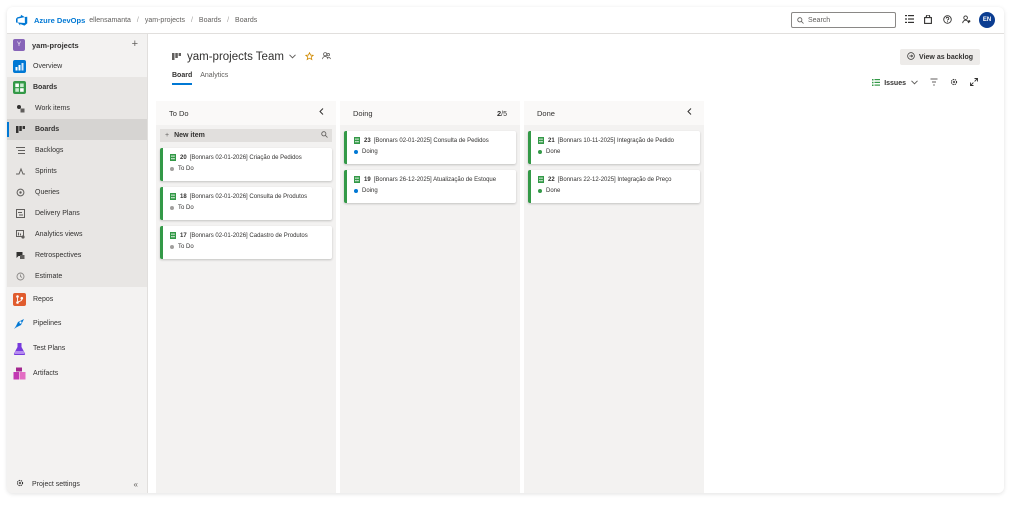 The width and height of the screenshot is (1024, 510). Describe the element at coordinates (52, 108) in the screenshot. I see `sidebar-item-label: Work items` at that location.